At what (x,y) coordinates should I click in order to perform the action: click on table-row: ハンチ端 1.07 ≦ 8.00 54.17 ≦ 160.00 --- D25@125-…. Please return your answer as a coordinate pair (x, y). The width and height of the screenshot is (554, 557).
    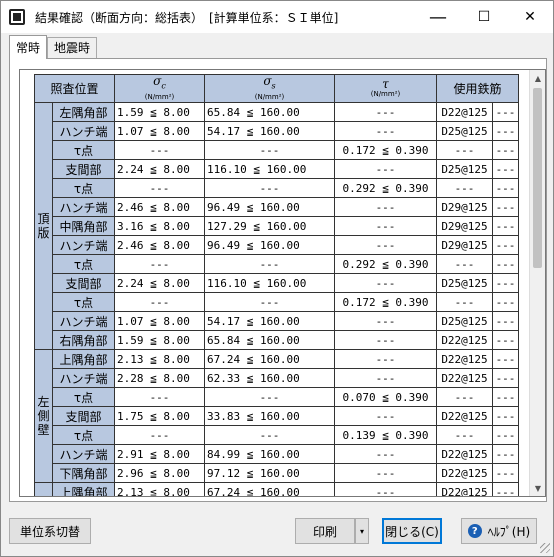
    Looking at the image, I should click on (277, 131).